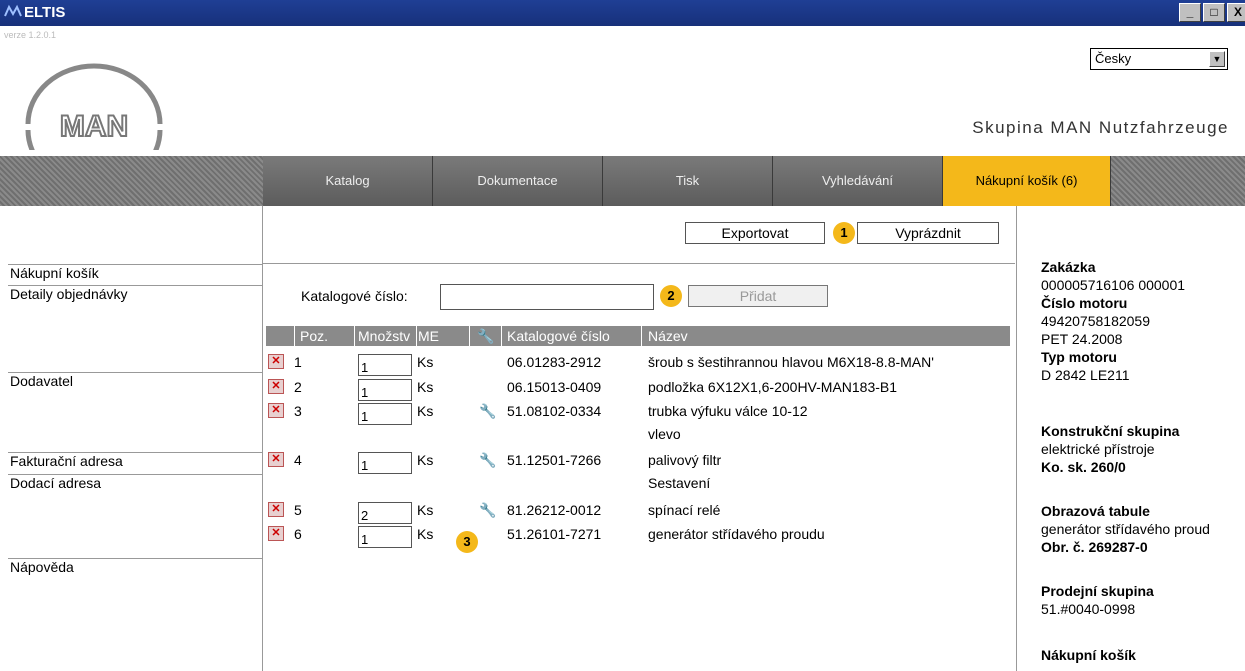 The image size is (1245, 671). Describe the element at coordinates (298, 460) in the screenshot. I see `row-pos: 4` at that location.